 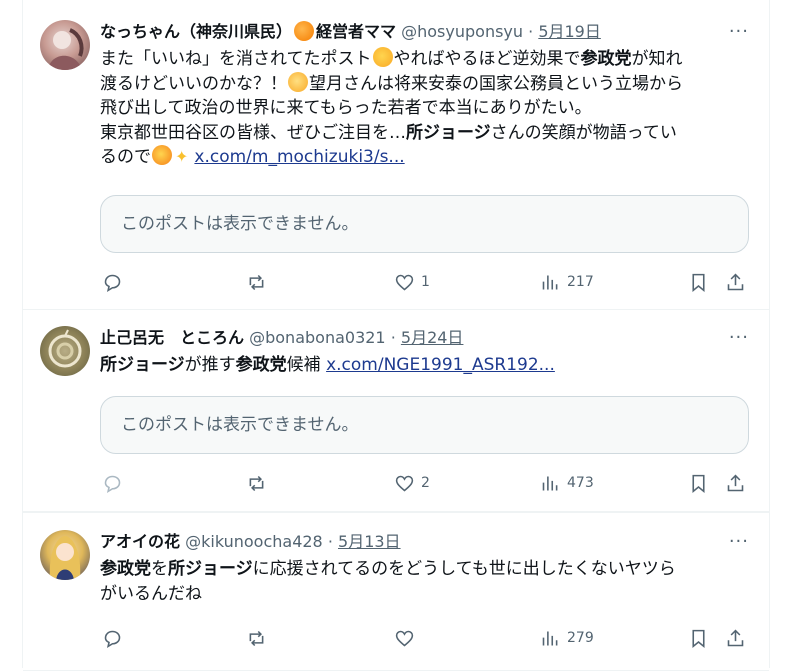 What do you see at coordinates (569, 31) in the screenshot?
I see `post-date: 5月19日` at bounding box center [569, 31].